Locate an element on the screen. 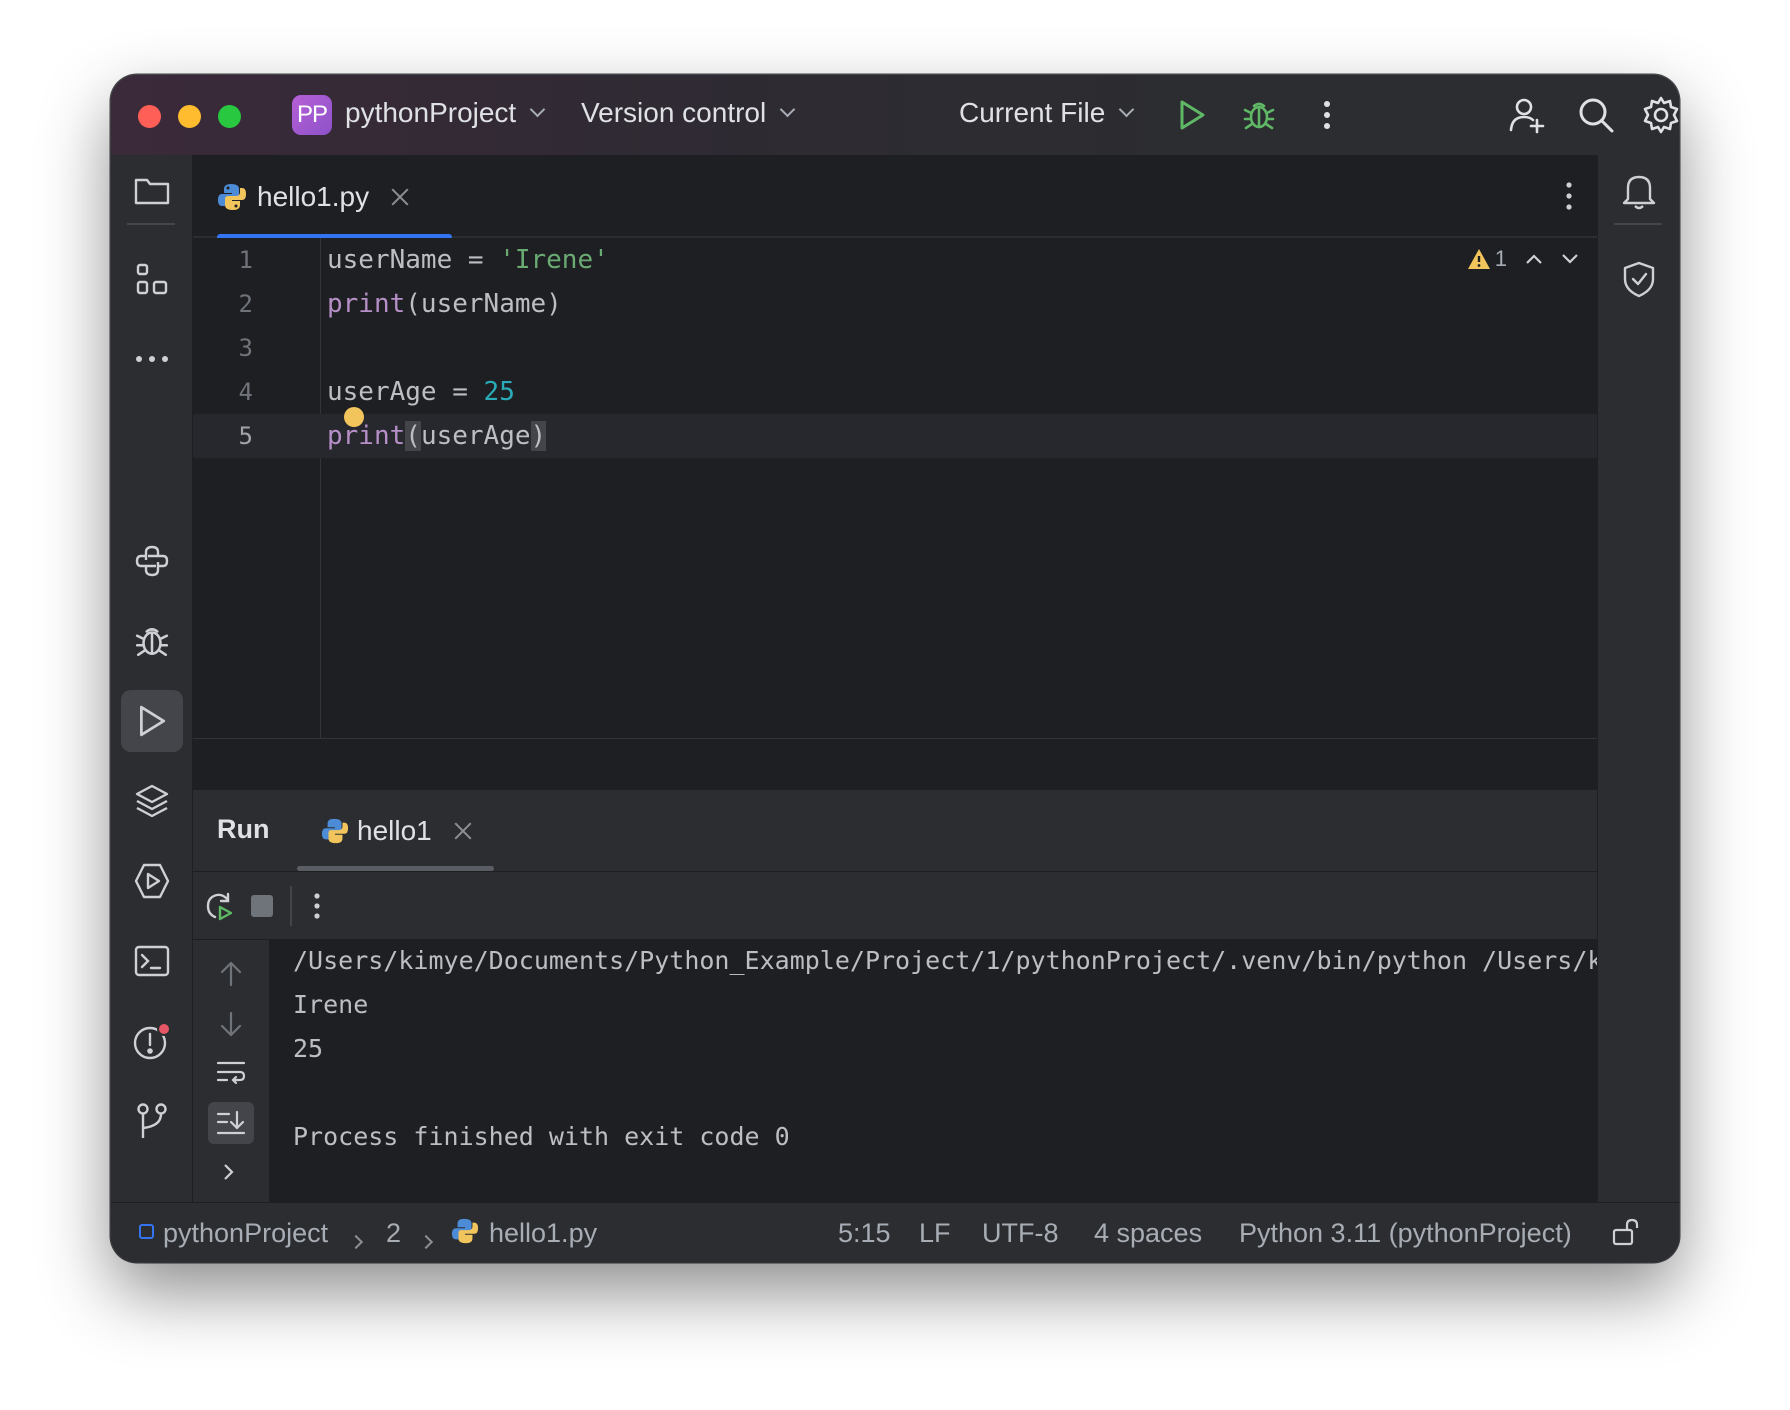  search-icon is located at coordinates (1596, 115).